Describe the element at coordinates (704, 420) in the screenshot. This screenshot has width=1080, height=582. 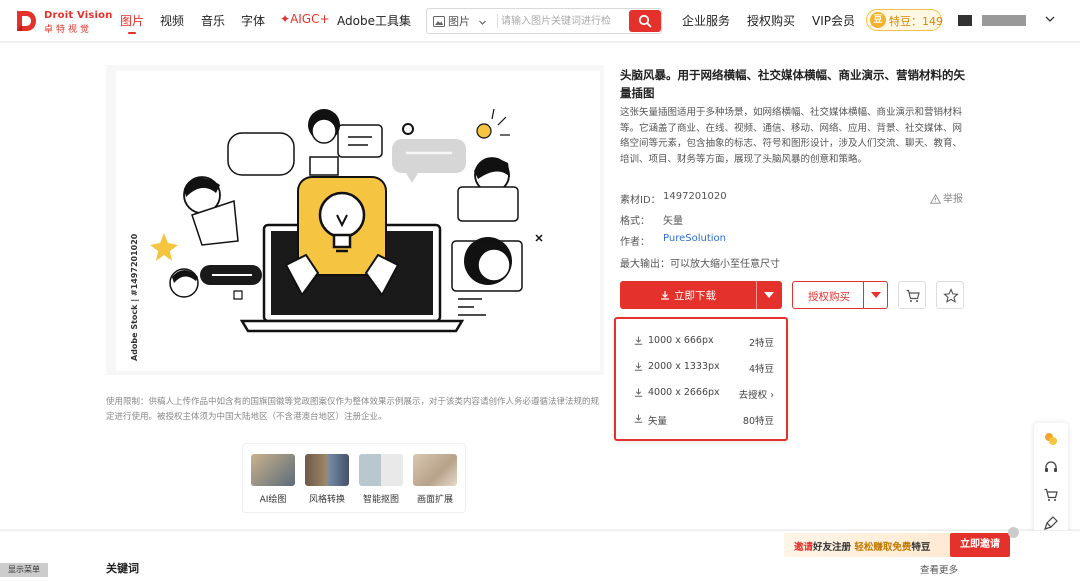
I see `download-option: 矢量 80特豆` at that location.